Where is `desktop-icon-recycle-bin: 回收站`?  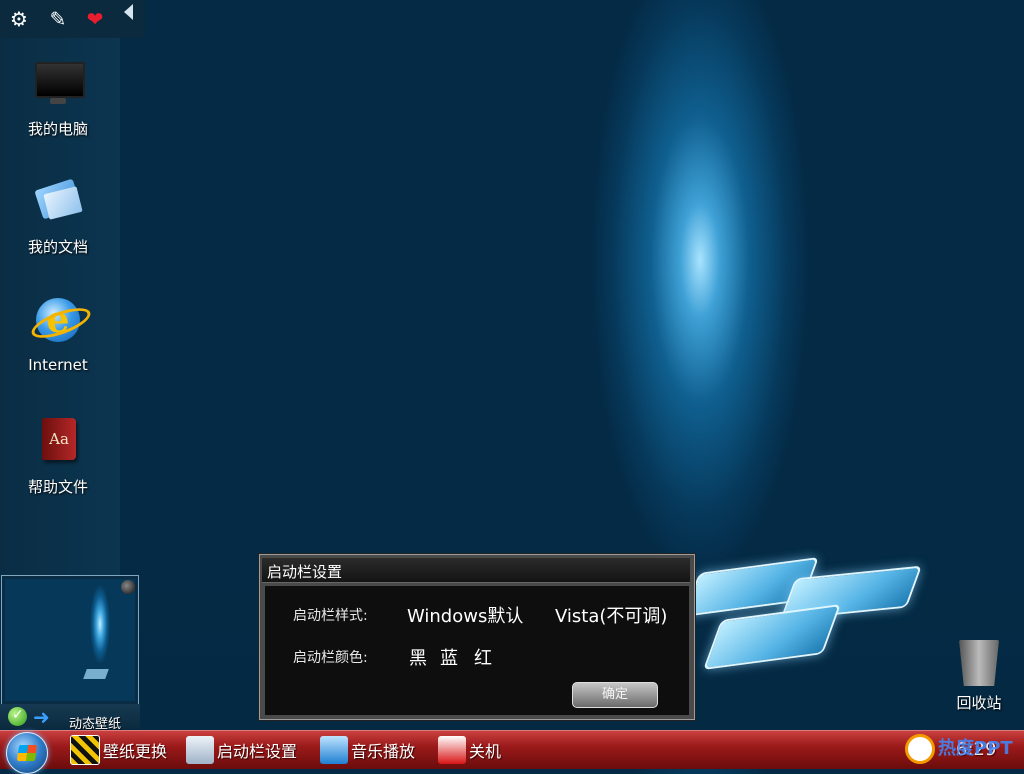
desktop-icon-recycle-bin: 回收站 is located at coordinates (979, 676).